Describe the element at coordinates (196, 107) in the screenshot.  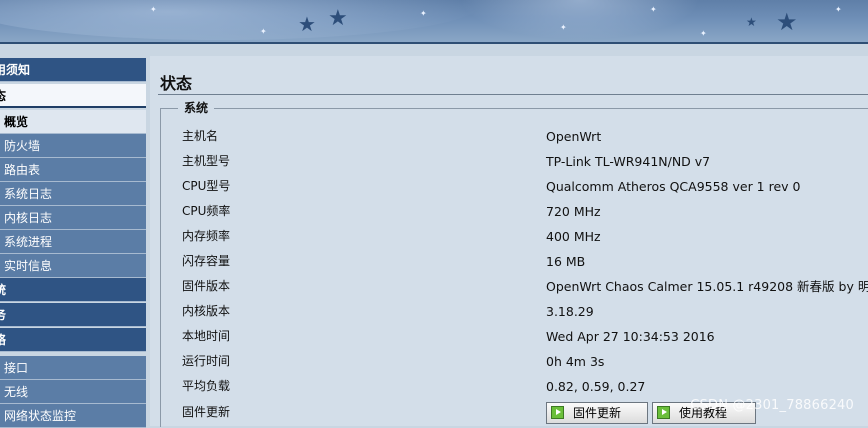
I see `section-legend: 系统` at that location.